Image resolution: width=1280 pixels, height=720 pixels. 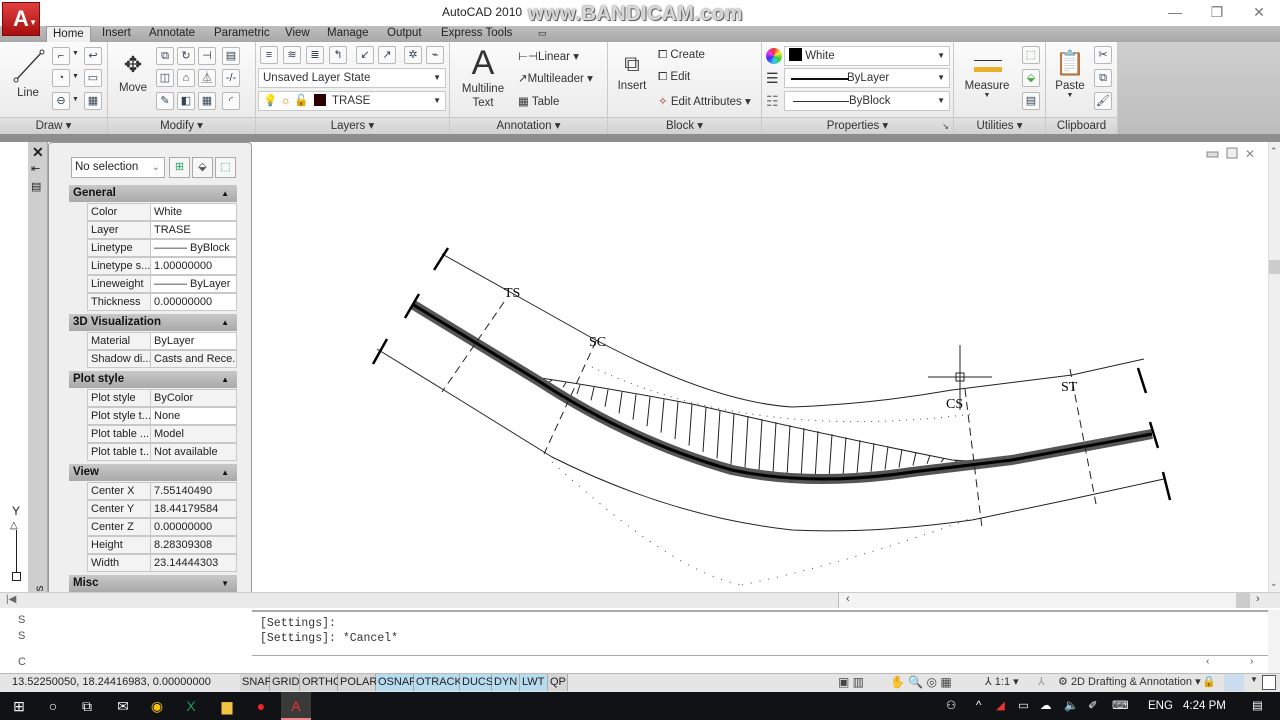 What do you see at coordinates (153, 322) in the screenshot?
I see `section-3d-visualization: 3D Visualization ▲` at bounding box center [153, 322].